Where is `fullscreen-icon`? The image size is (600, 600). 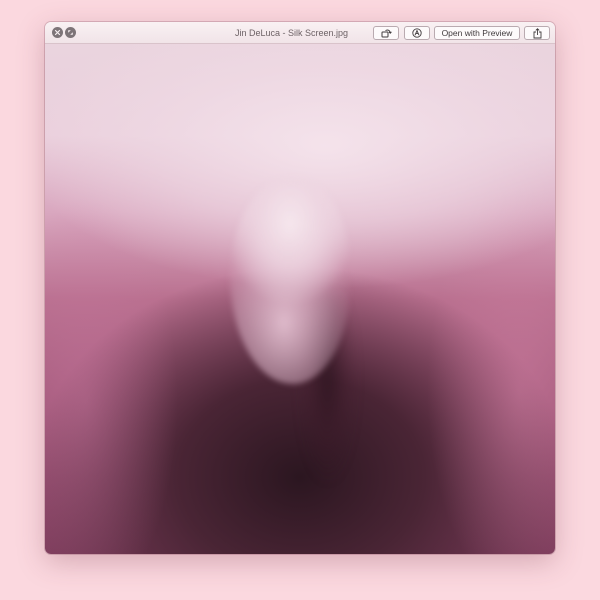
fullscreen-icon is located at coordinates (70, 32).